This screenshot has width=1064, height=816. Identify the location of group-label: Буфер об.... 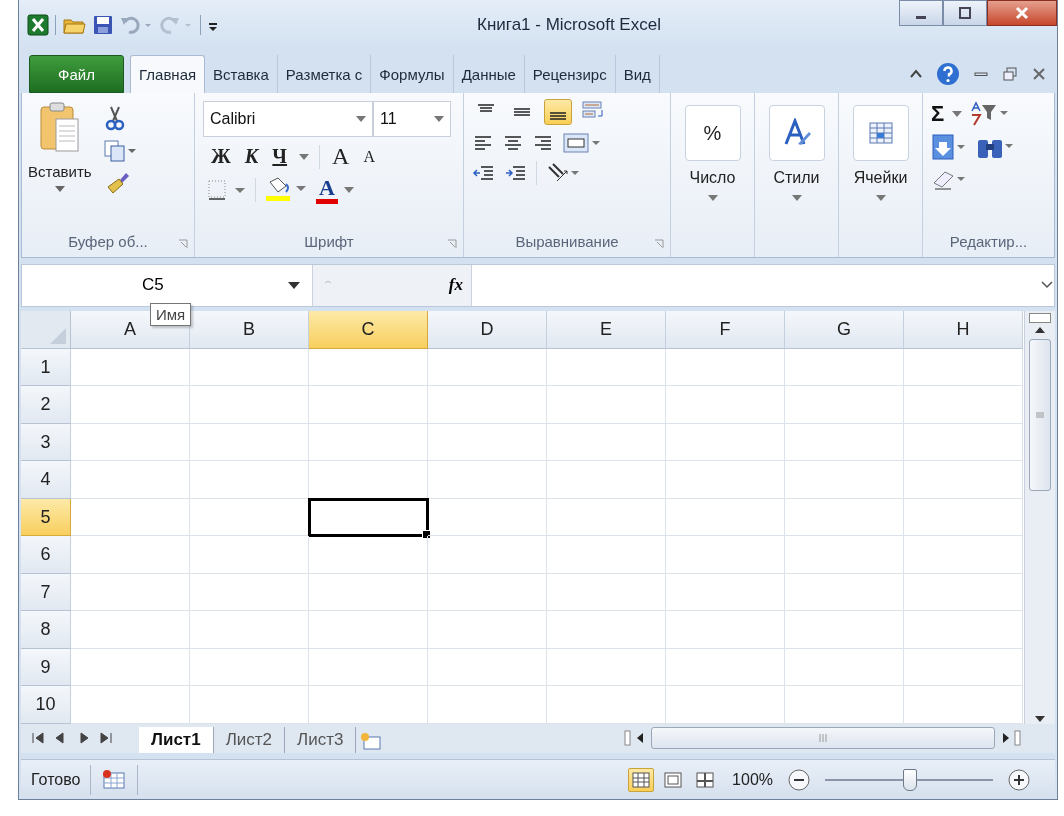
(108, 242).